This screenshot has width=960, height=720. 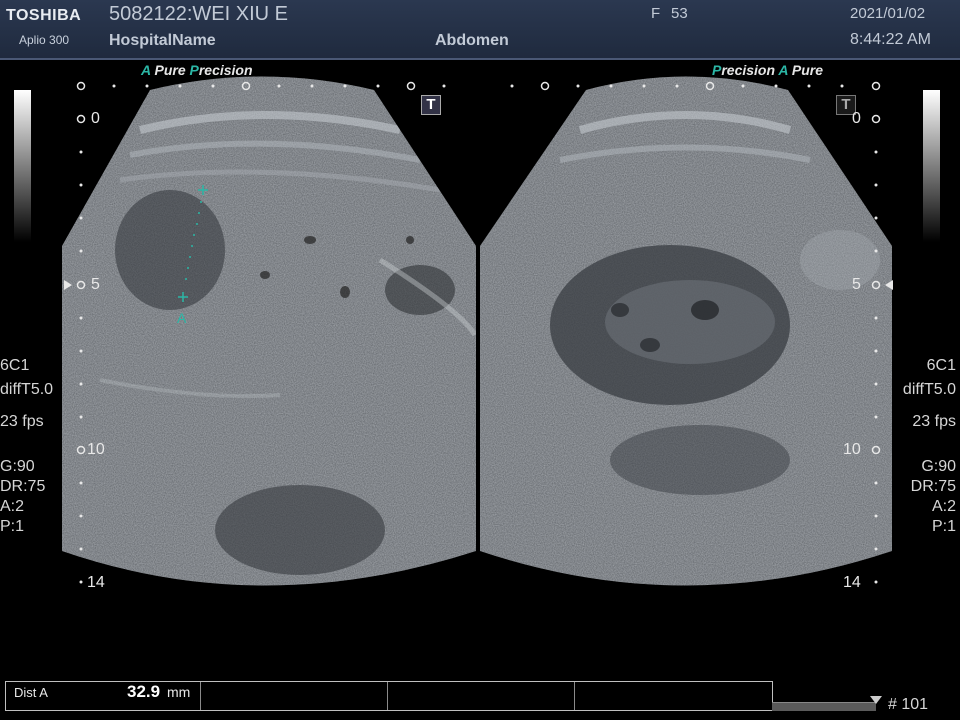 I want to click on left-param-p: P:1, so click(x=12, y=526).